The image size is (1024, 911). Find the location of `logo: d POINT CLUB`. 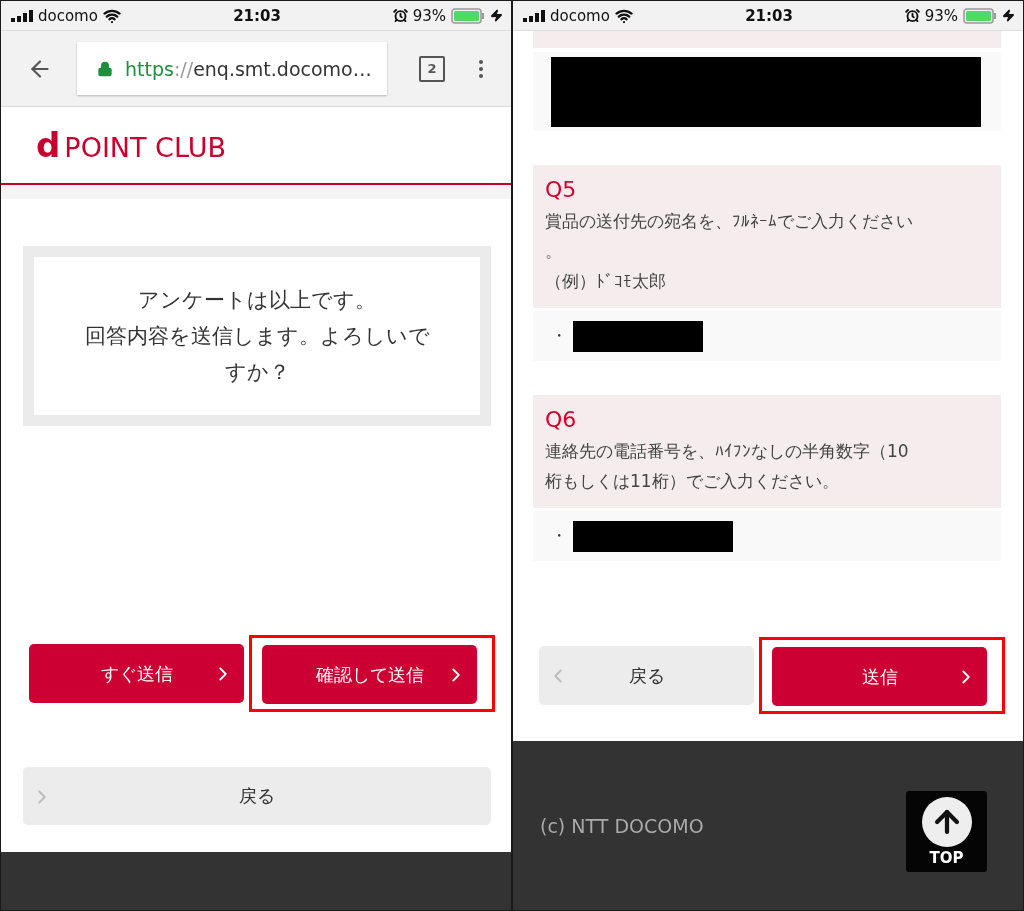

logo: d POINT CLUB is located at coordinates (131, 145).